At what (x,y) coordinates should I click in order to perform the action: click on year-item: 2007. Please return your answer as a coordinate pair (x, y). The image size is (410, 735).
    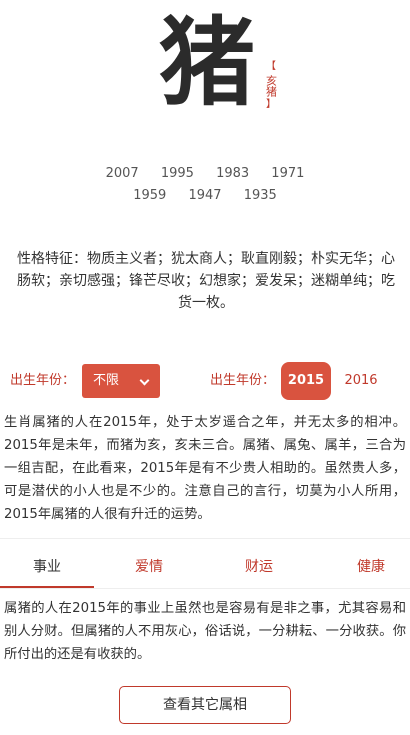
    Looking at the image, I should click on (122, 173).